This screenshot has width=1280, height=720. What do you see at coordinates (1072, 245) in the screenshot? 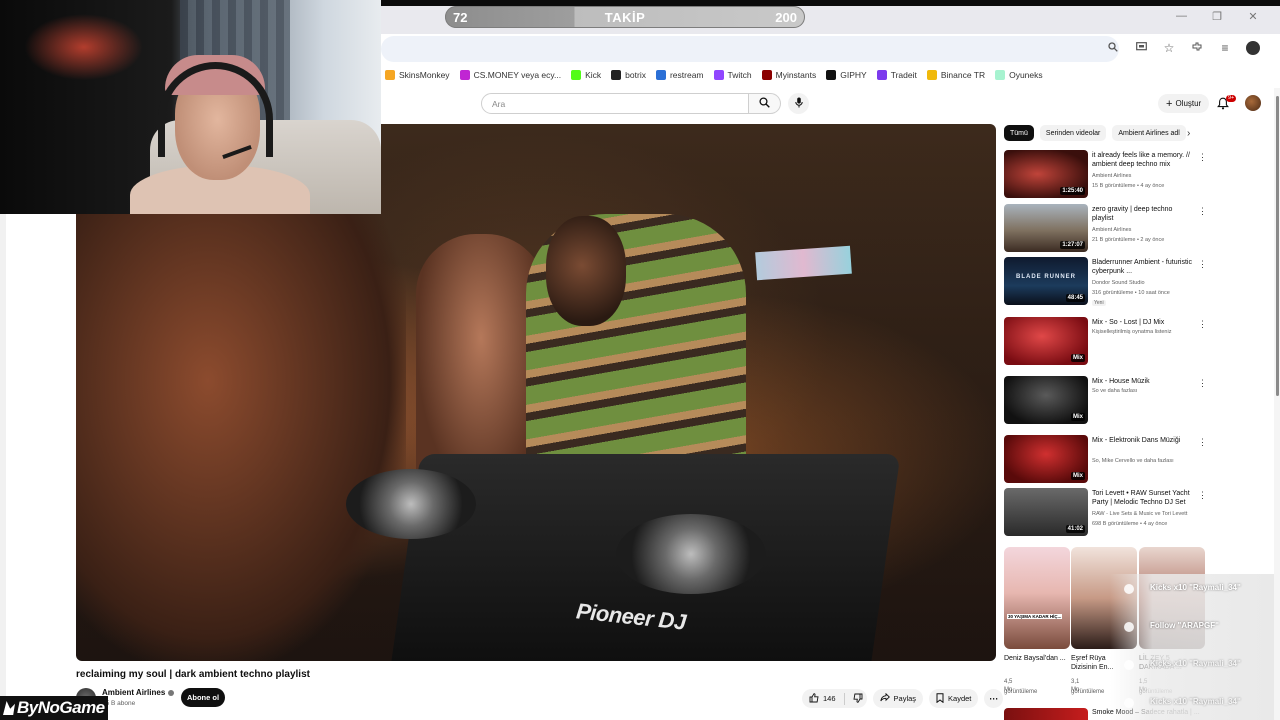
I see `duration-badge: 1:27:07` at bounding box center [1072, 245].